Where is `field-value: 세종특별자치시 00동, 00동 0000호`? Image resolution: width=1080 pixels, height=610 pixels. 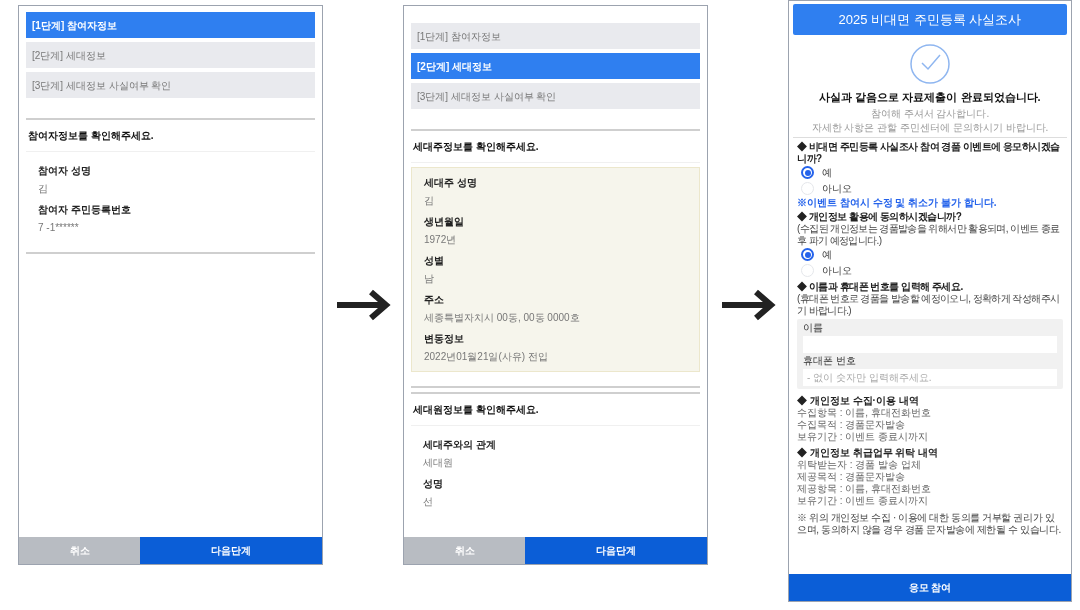 field-value: 세종특별자치시 00동, 00동 0000호 is located at coordinates (502, 318).